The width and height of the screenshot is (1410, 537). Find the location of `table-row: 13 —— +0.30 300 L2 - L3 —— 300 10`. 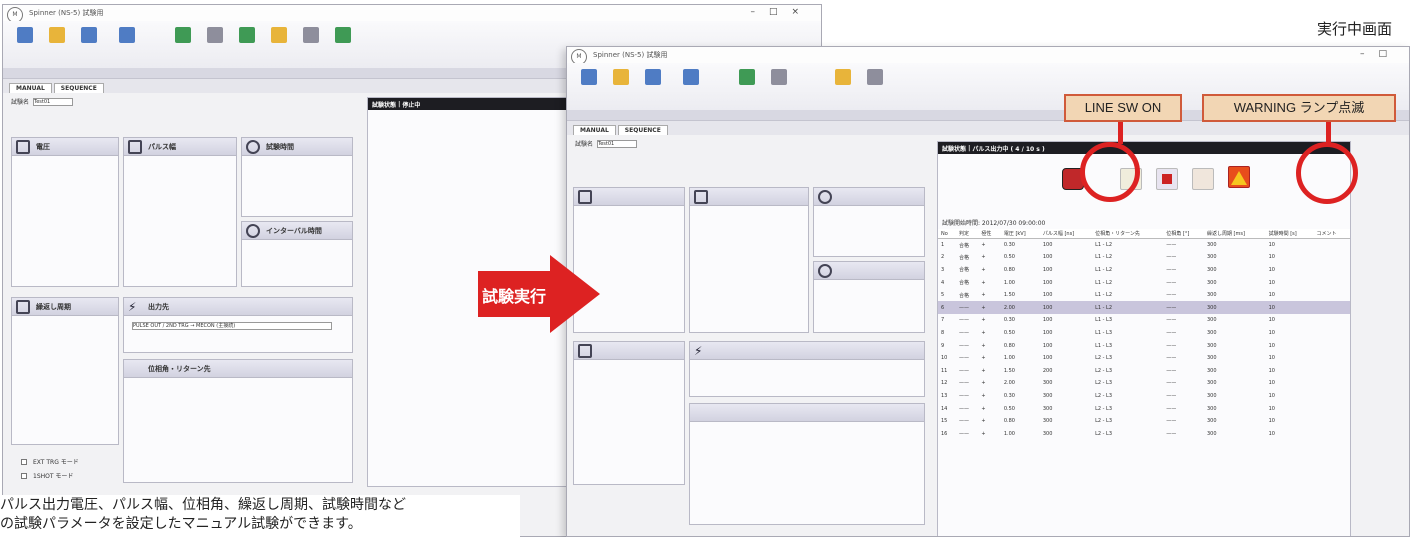

table-row: 13 —— +0.30 300 L2 - L3 —— 300 10 is located at coordinates (1144, 396).